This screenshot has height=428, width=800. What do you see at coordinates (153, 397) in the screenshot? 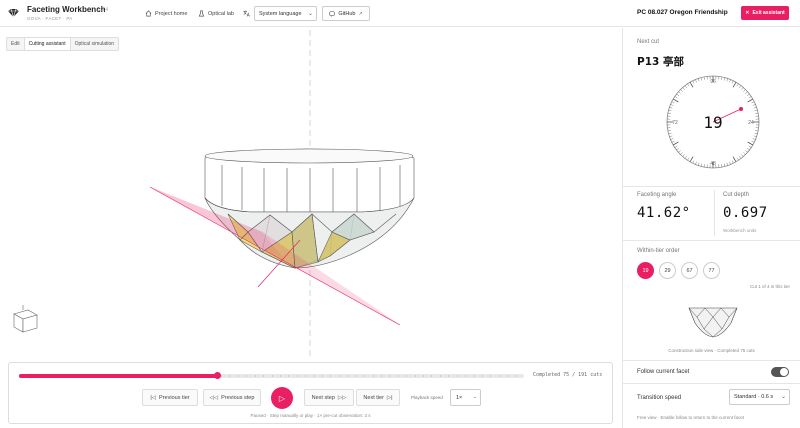
I see `skip-back-icon: |◁` at bounding box center [153, 397].